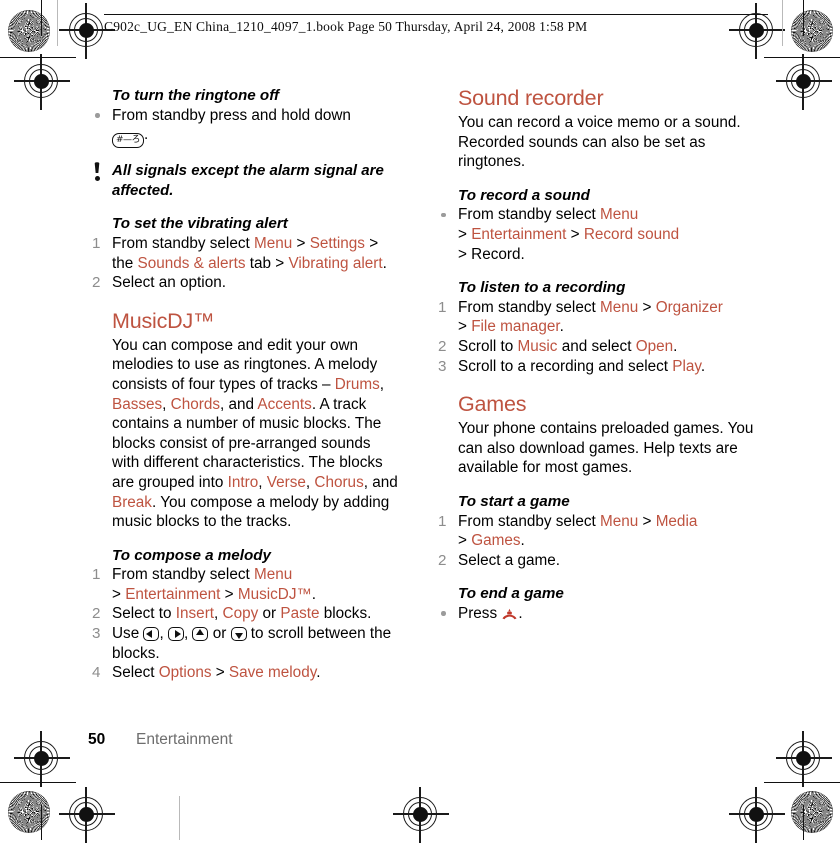  Describe the element at coordinates (565, 366) in the screenshot. I see `step-text-part: Scroll to a recording and select` at that location.